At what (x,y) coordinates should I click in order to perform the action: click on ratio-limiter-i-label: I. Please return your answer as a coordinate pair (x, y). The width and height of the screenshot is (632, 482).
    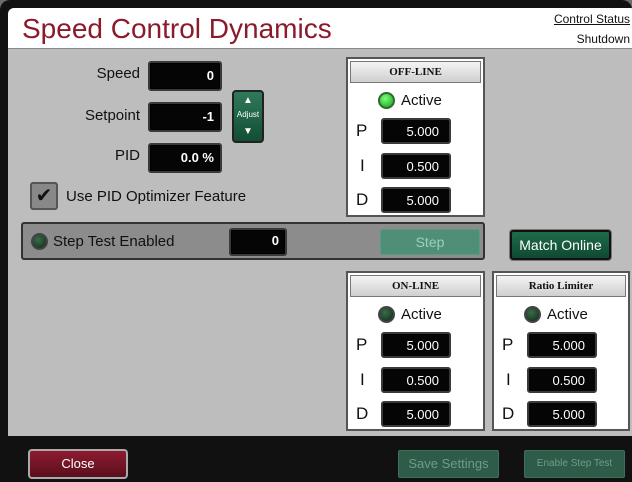
    Looking at the image, I should click on (508, 379).